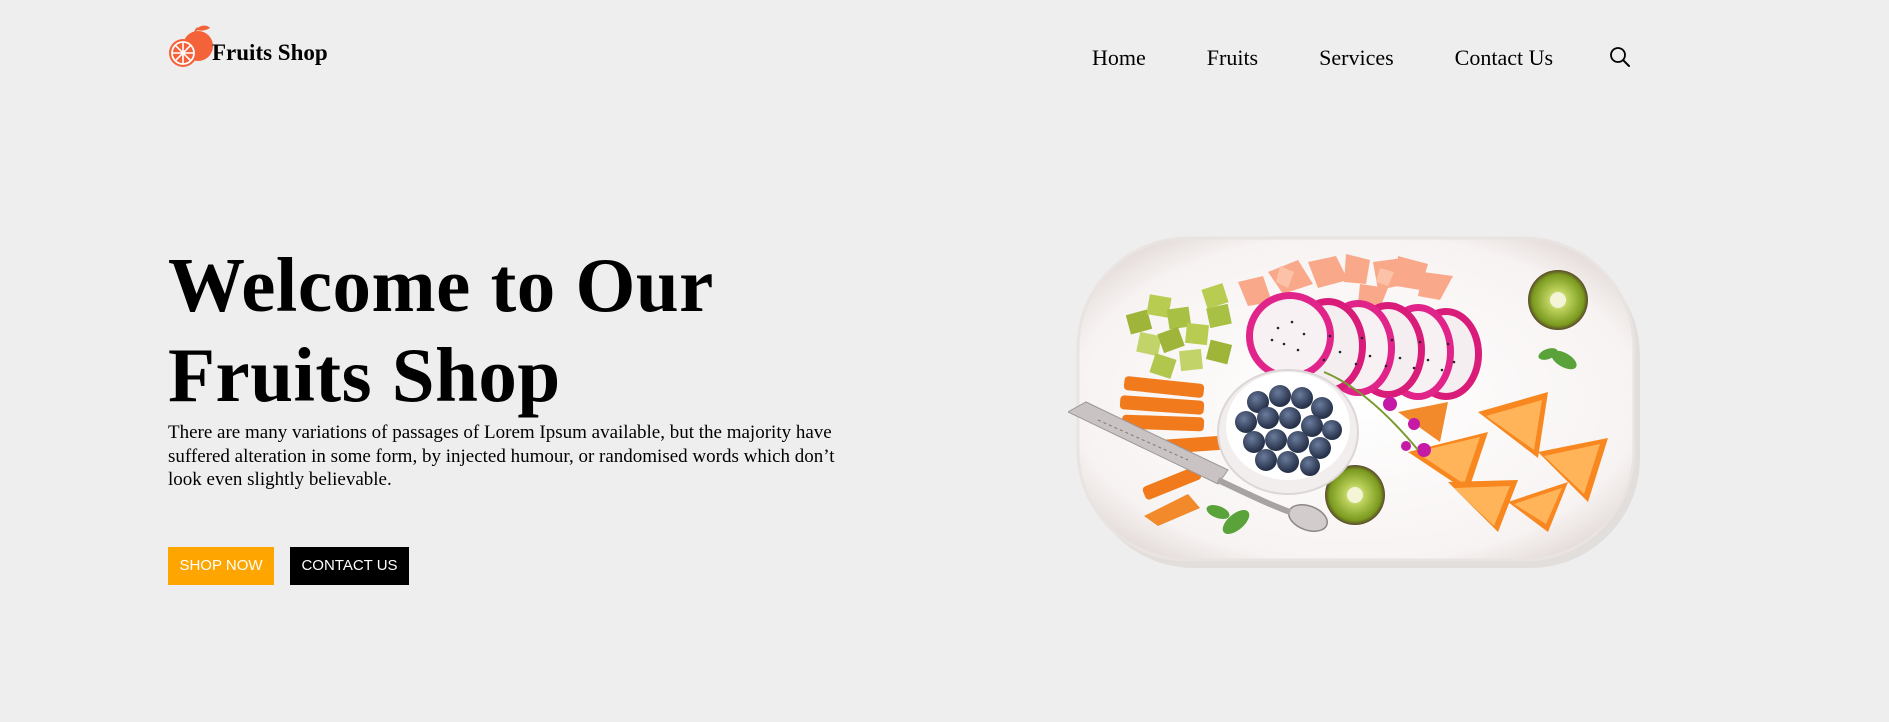 This screenshot has height=722, width=1889. What do you see at coordinates (1620, 57) in the screenshot?
I see `search-icon` at bounding box center [1620, 57].